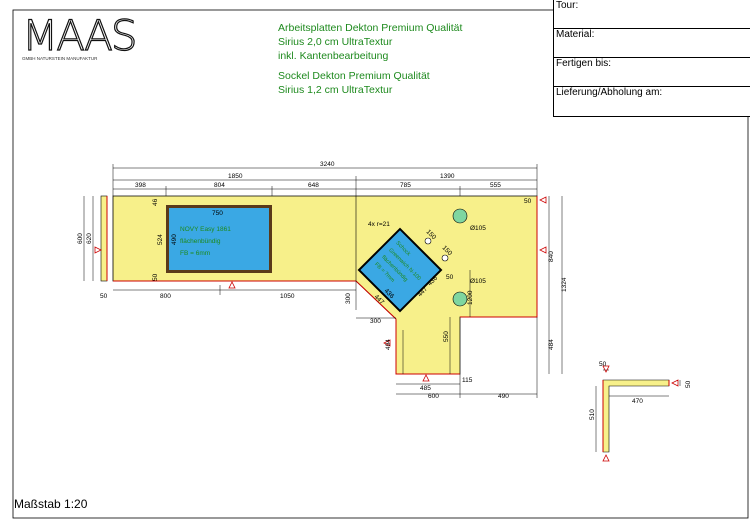  Describe the element at coordinates (174, 239) in the screenshot. I see `dim-490: 490` at that location.